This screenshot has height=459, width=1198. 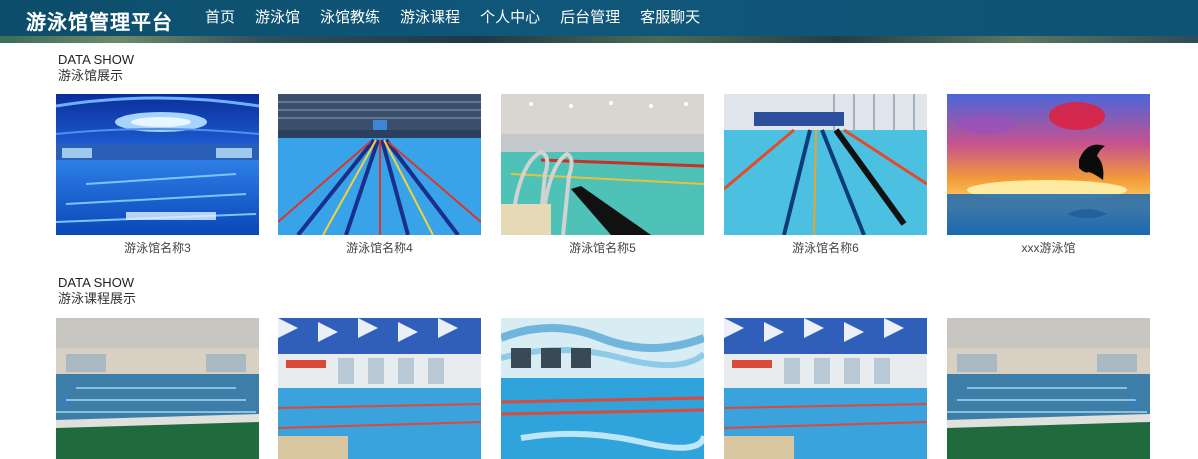 I want to click on venues-section-title: 游泳馆展示, so click(x=91, y=75).